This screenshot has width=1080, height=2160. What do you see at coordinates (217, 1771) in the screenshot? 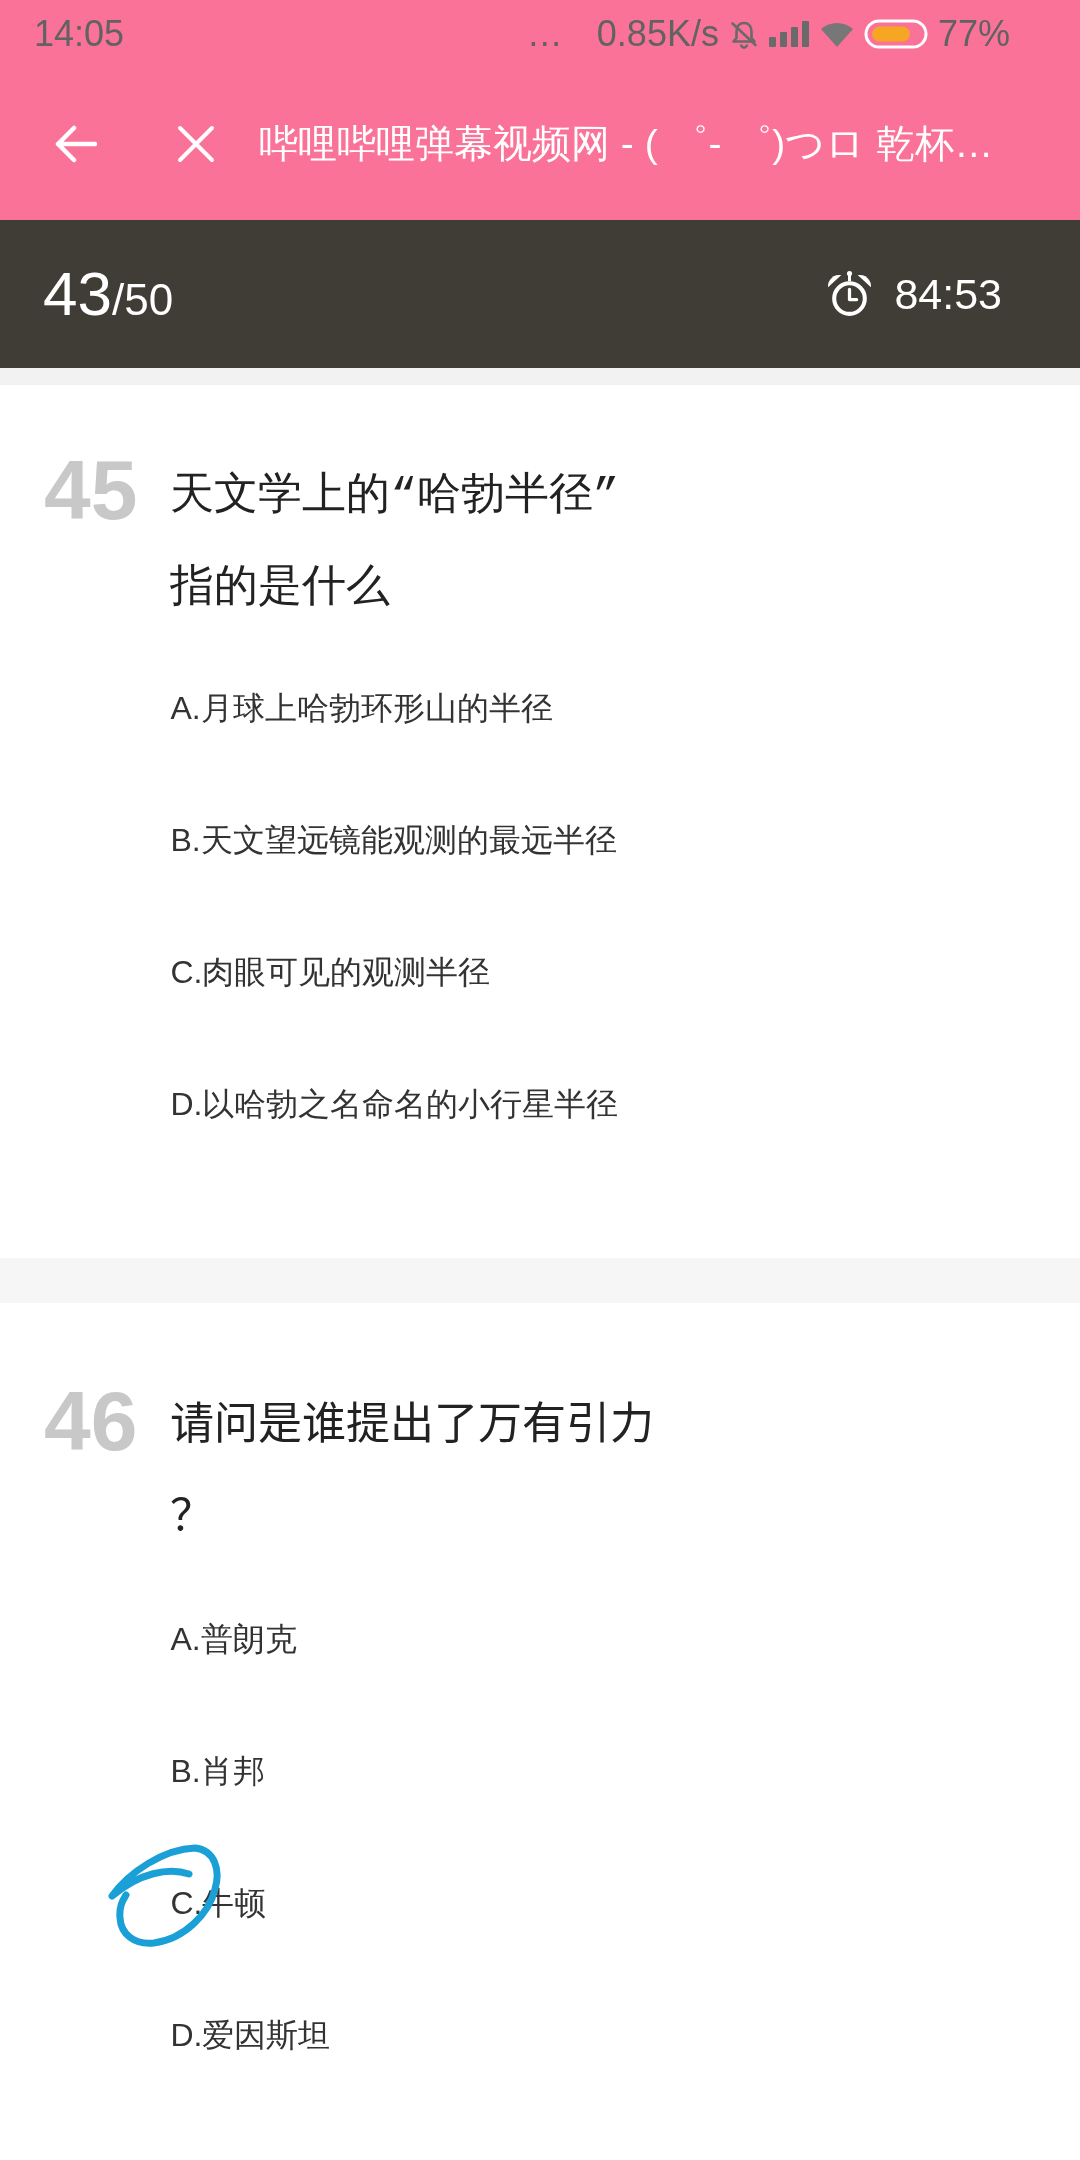
I see `answer-option: B.肖邦` at bounding box center [217, 1771].